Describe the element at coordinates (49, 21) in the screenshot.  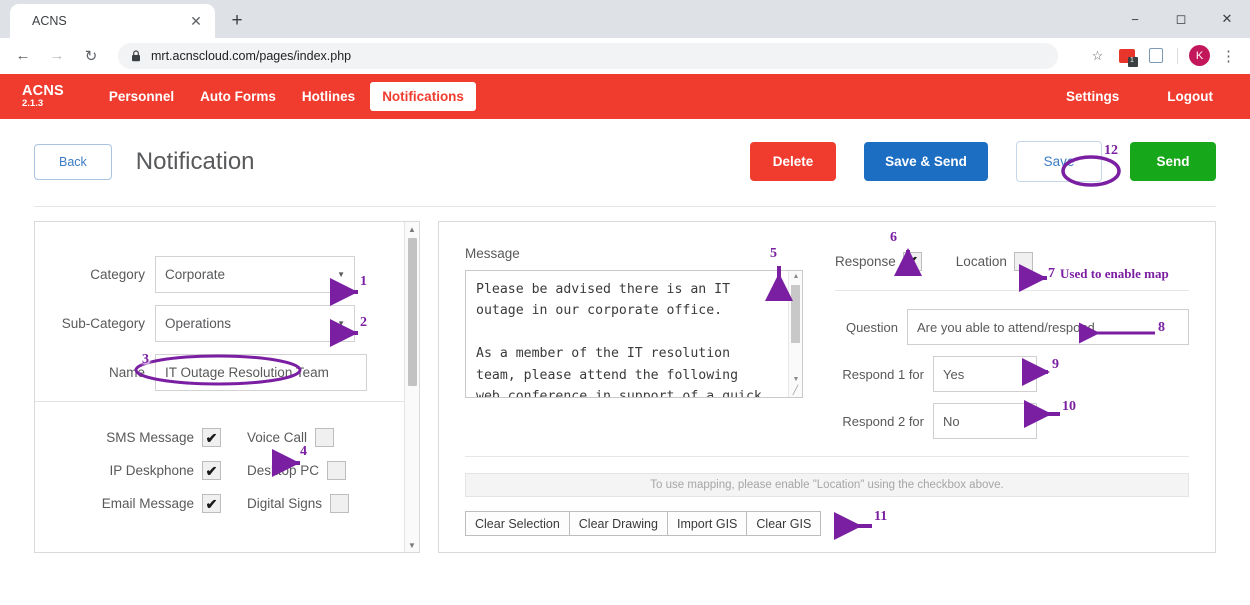
I see `tab-title: ACNS` at that location.